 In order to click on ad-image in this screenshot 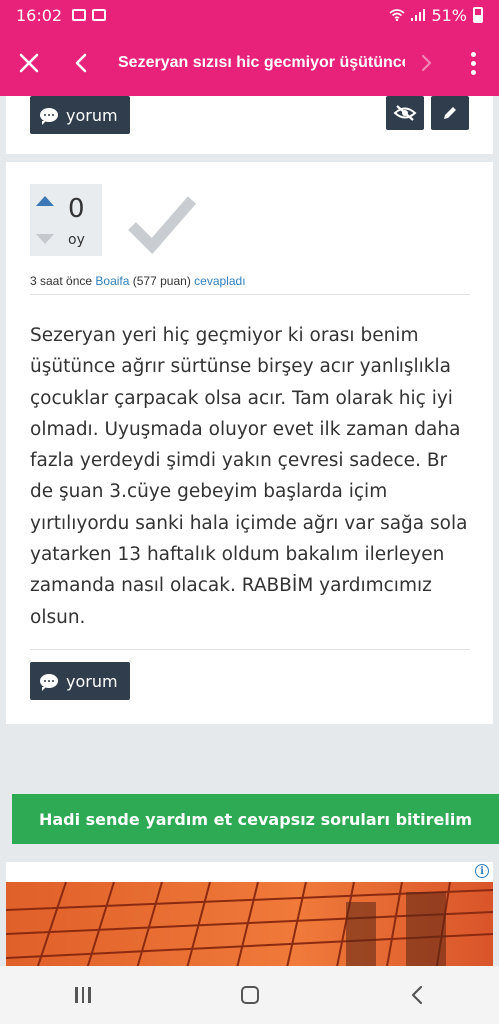, I will do `click(249, 927)`.